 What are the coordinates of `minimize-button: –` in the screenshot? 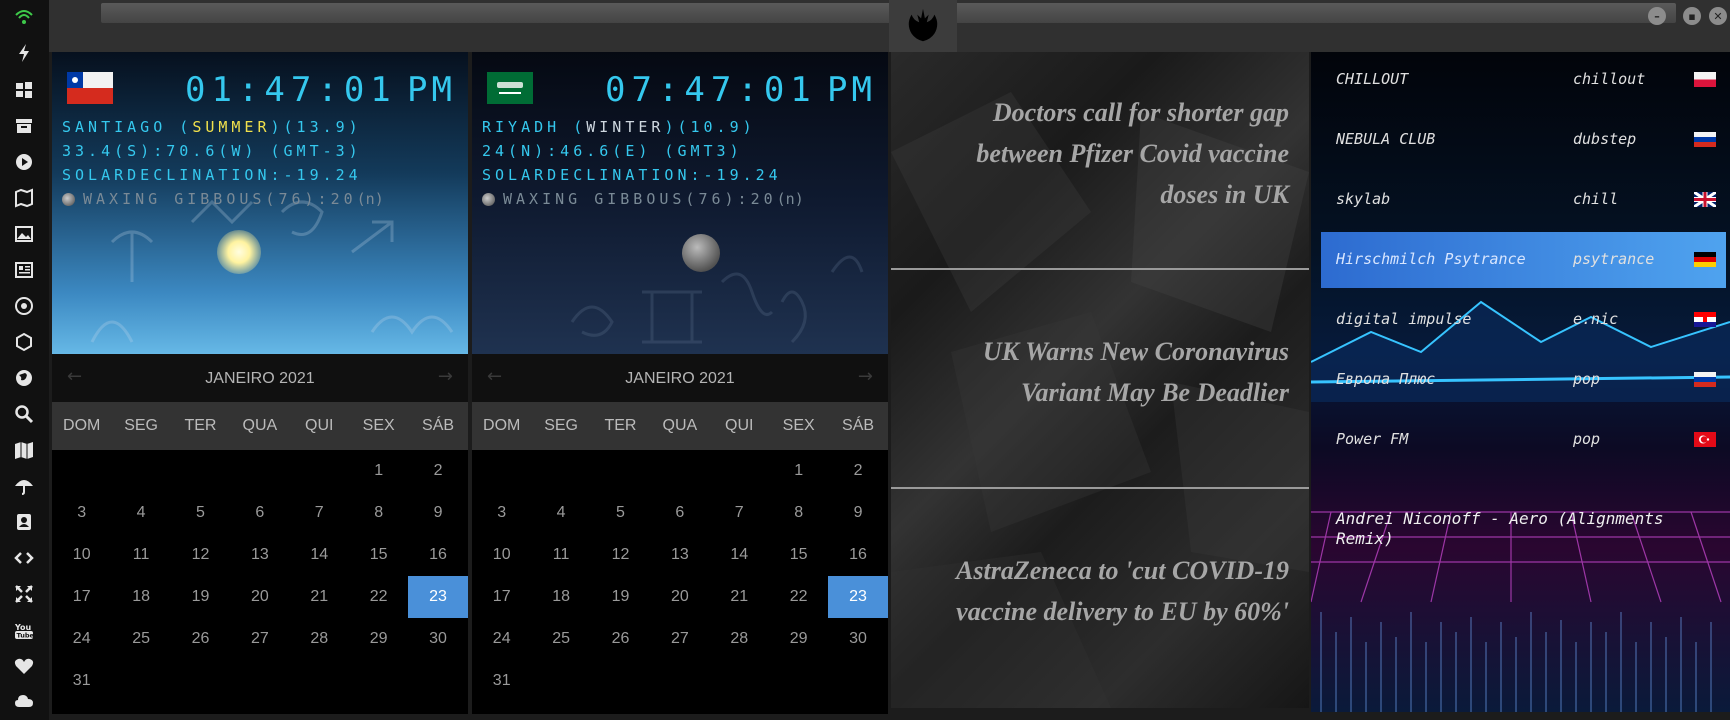 It's located at (1657, 16).